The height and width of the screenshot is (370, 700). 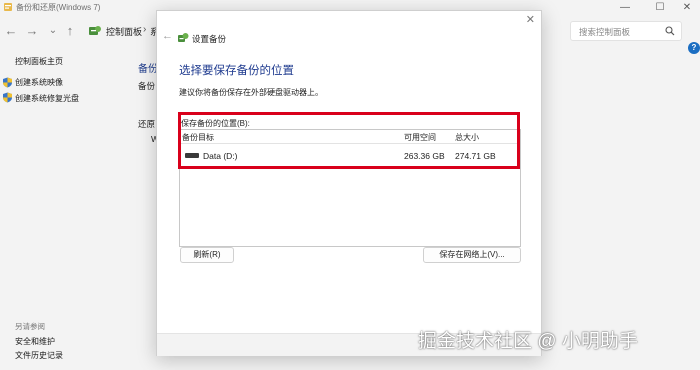 I want to click on dialog-heading: 选择要保存备份的位置, so click(x=236, y=71).